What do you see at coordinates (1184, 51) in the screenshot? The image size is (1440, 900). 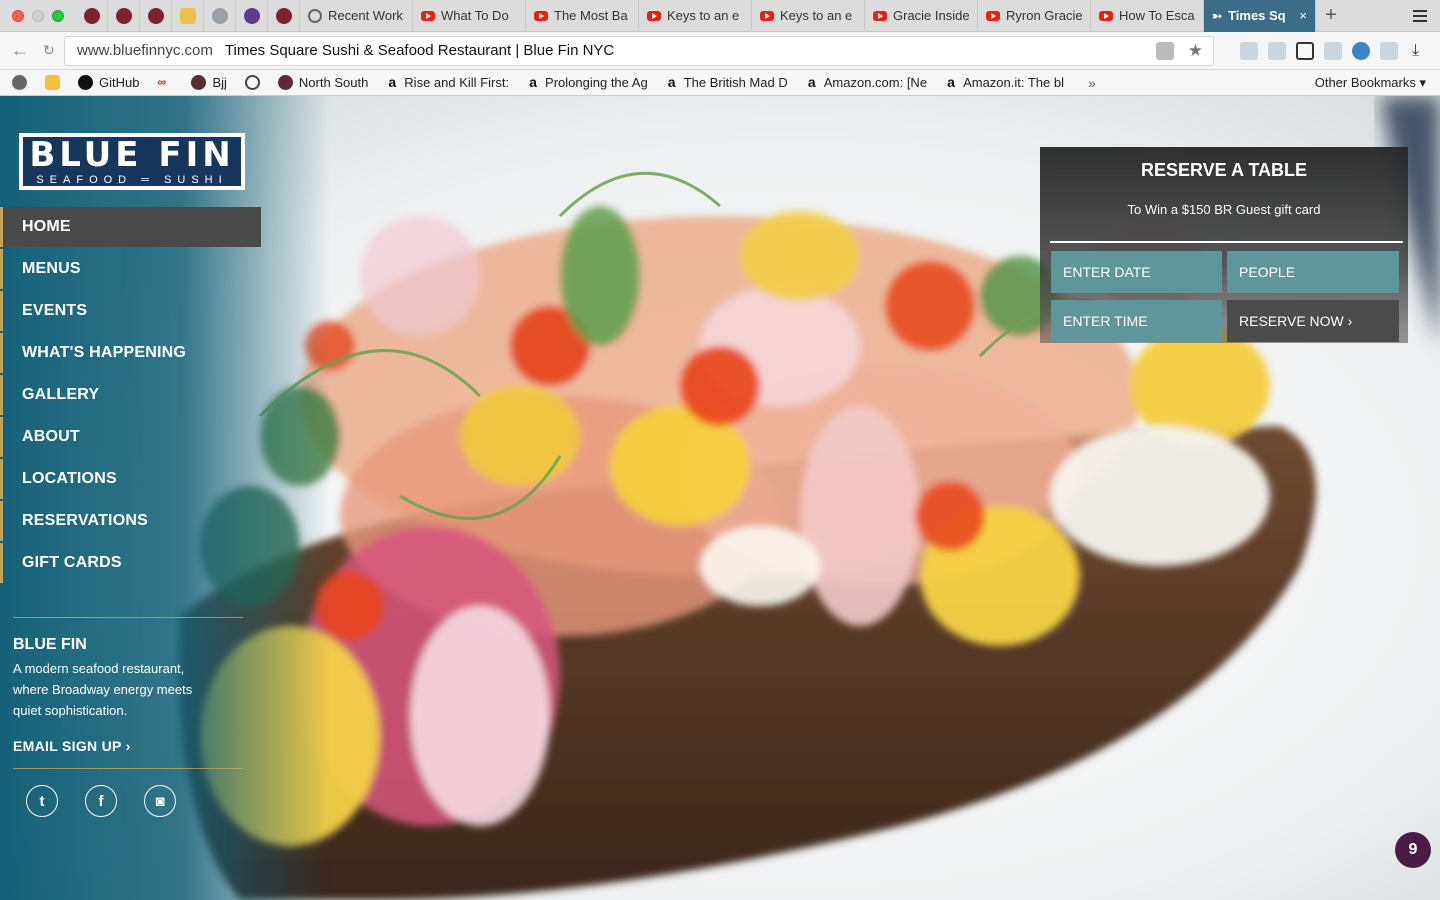 I see `address-bar-actions: ★` at bounding box center [1184, 51].